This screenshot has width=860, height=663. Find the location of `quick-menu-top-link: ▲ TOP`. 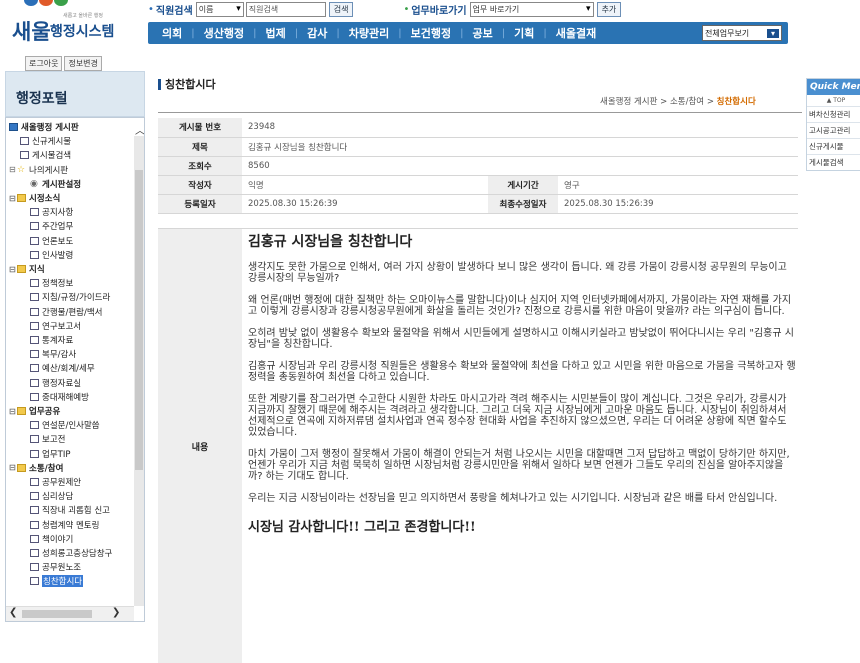

quick-menu-top-link: ▲ TOP is located at coordinates (833, 100).